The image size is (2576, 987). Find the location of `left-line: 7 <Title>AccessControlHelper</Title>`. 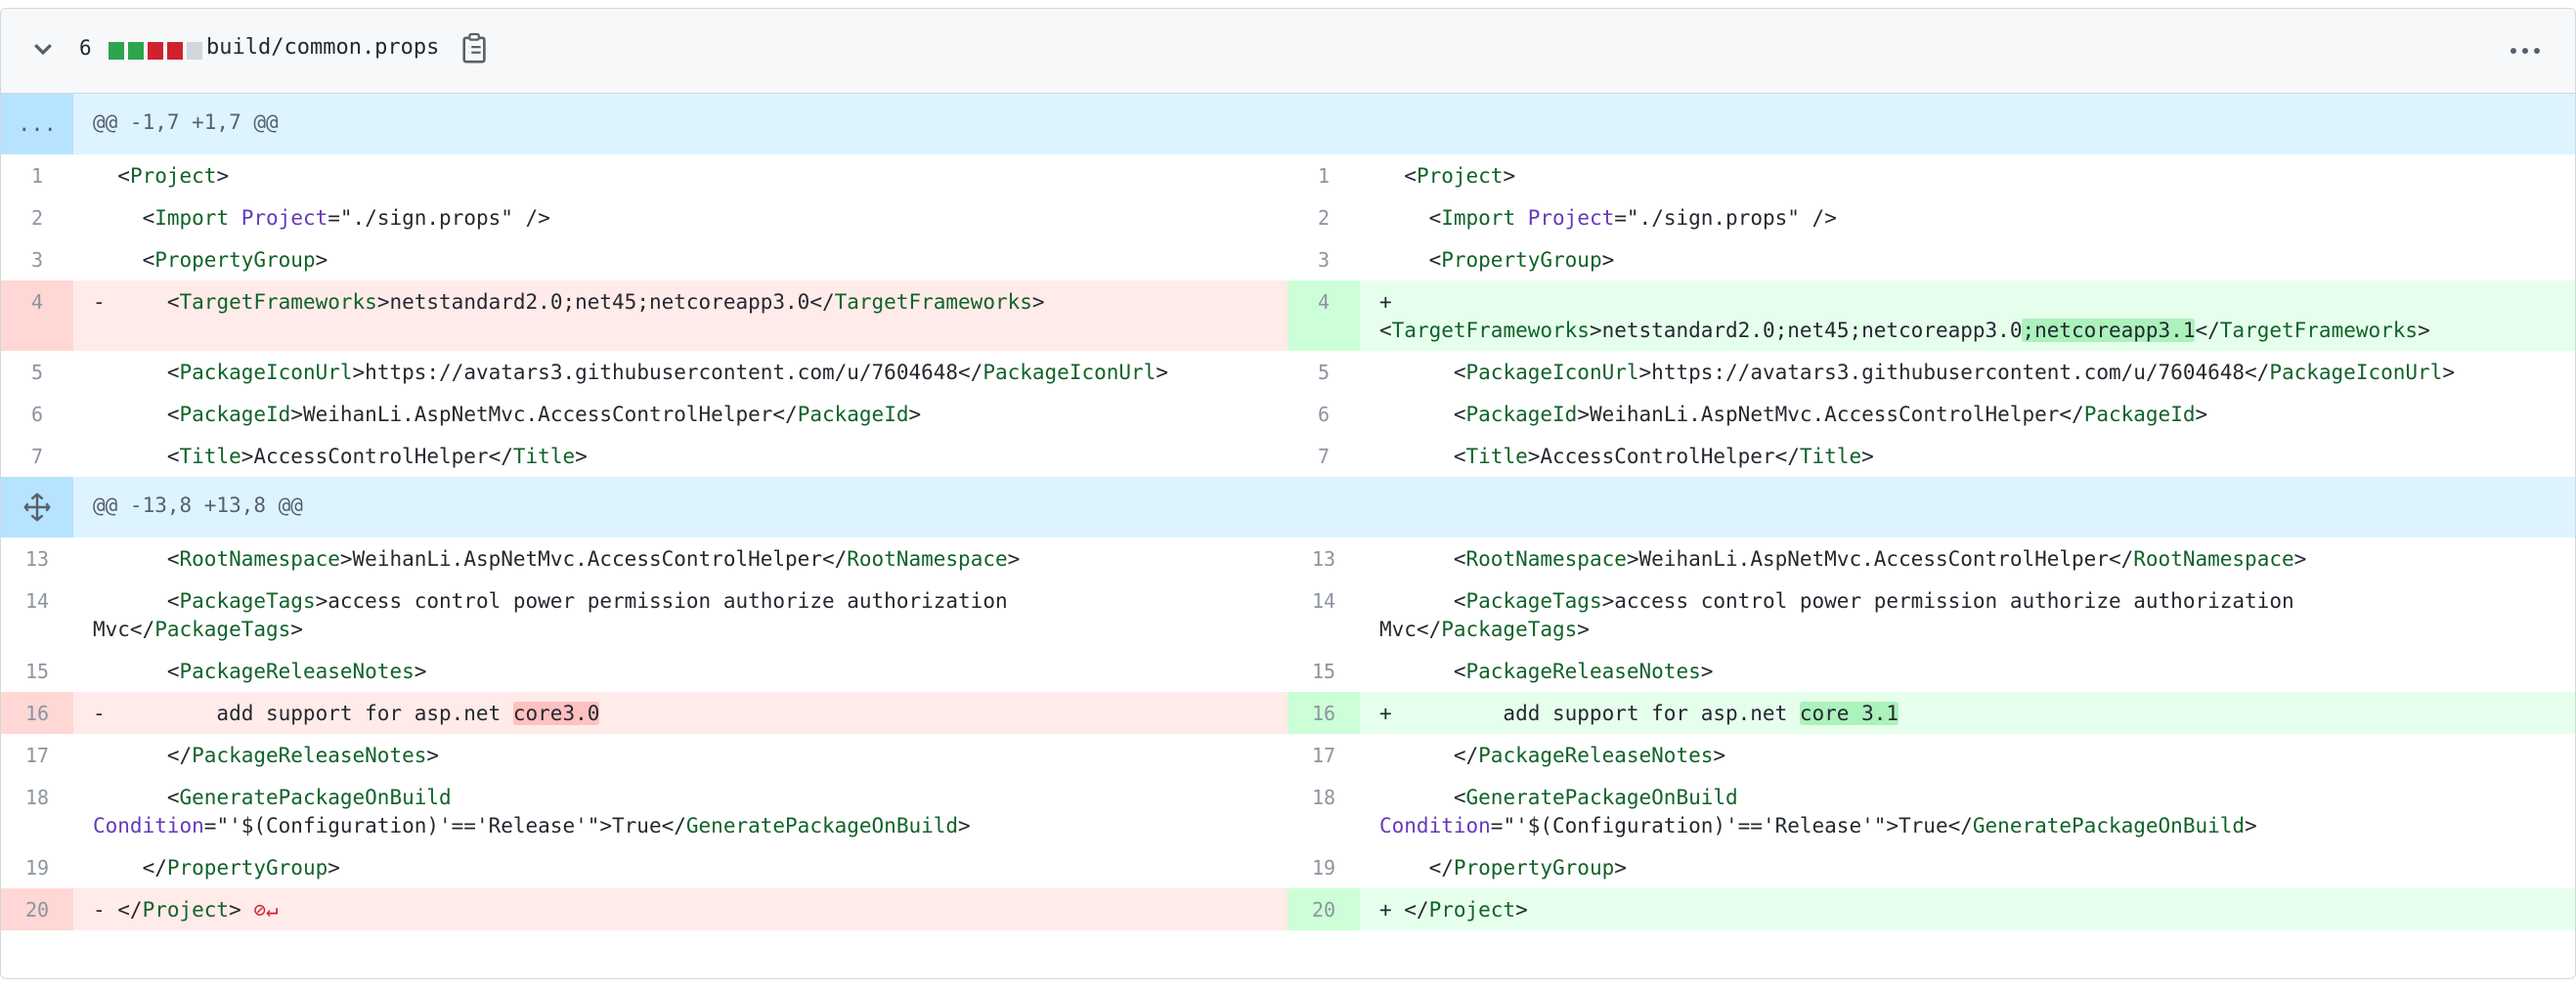

left-line: 7 <Title>AccessControlHelper</Title> is located at coordinates (645, 456).